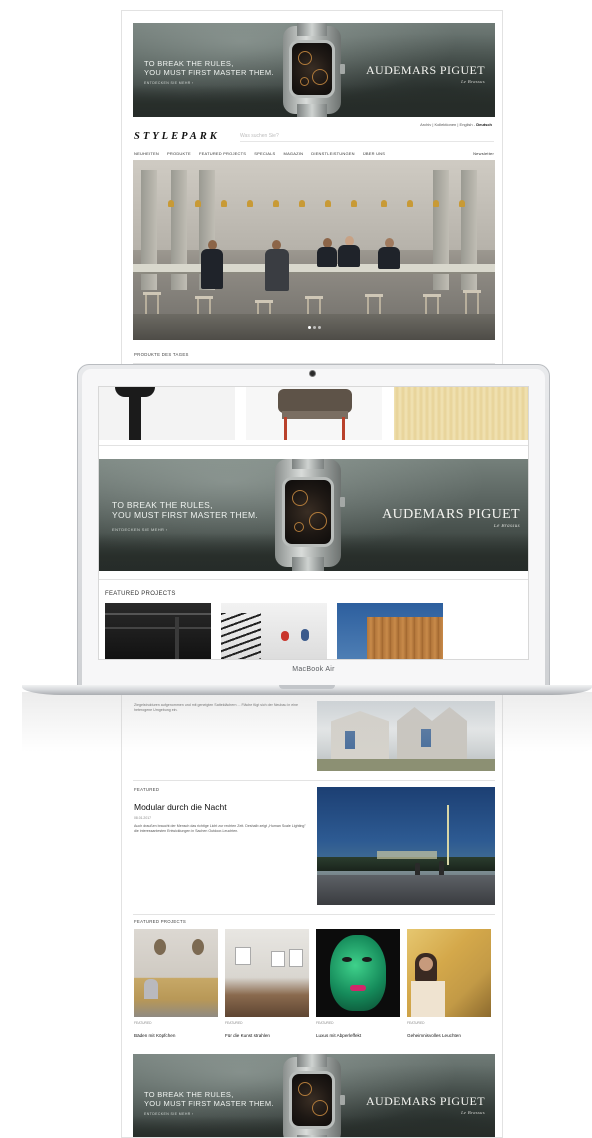  Describe the element at coordinates (374, 153) in the screenshot. I see `nav-item-ueber-uns: ÜBER UNS` at that location.